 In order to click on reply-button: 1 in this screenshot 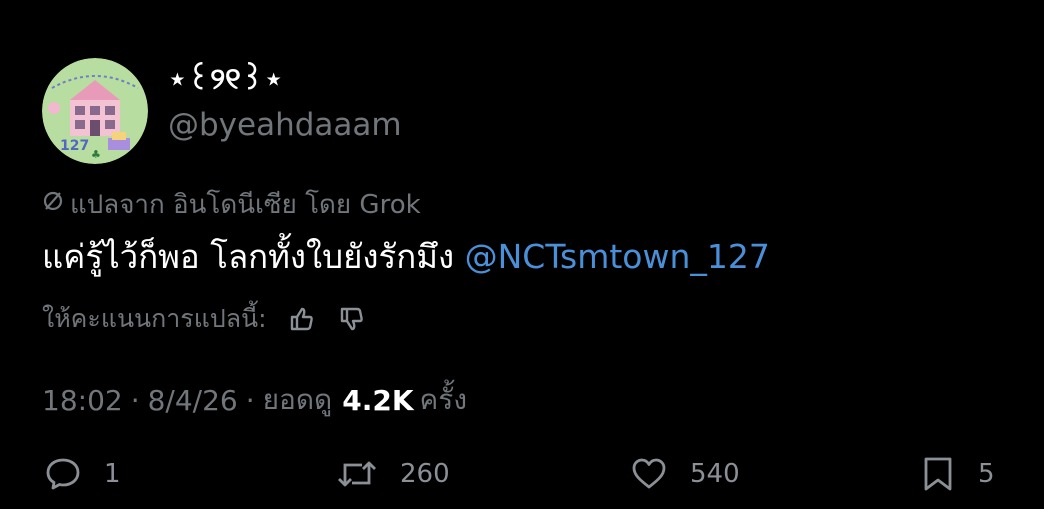, I will do `click(82, 474)`.